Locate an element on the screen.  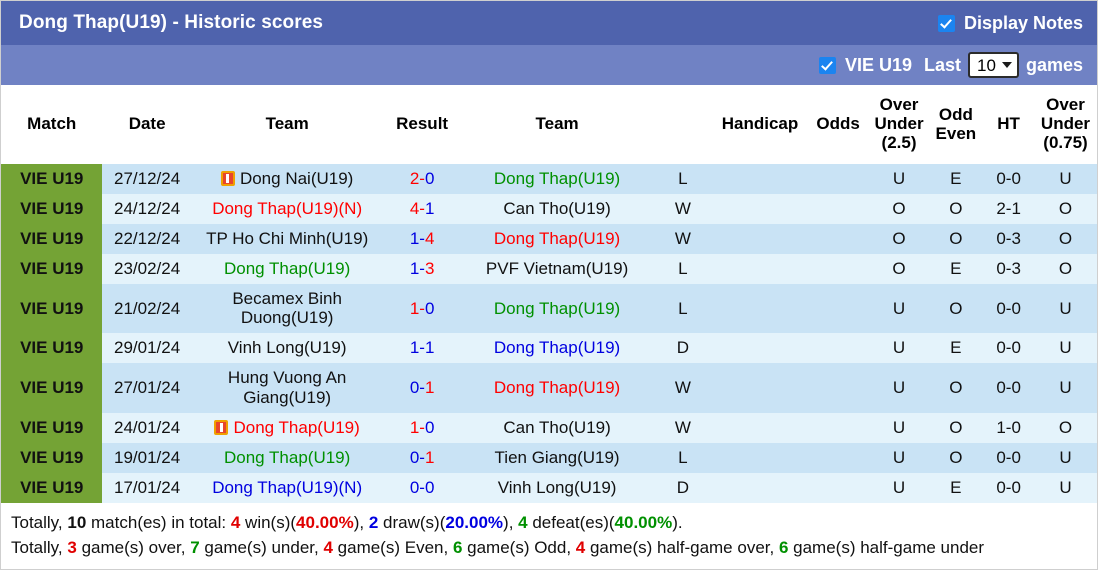
result-outcome: D is located at coordinates (683, 487).